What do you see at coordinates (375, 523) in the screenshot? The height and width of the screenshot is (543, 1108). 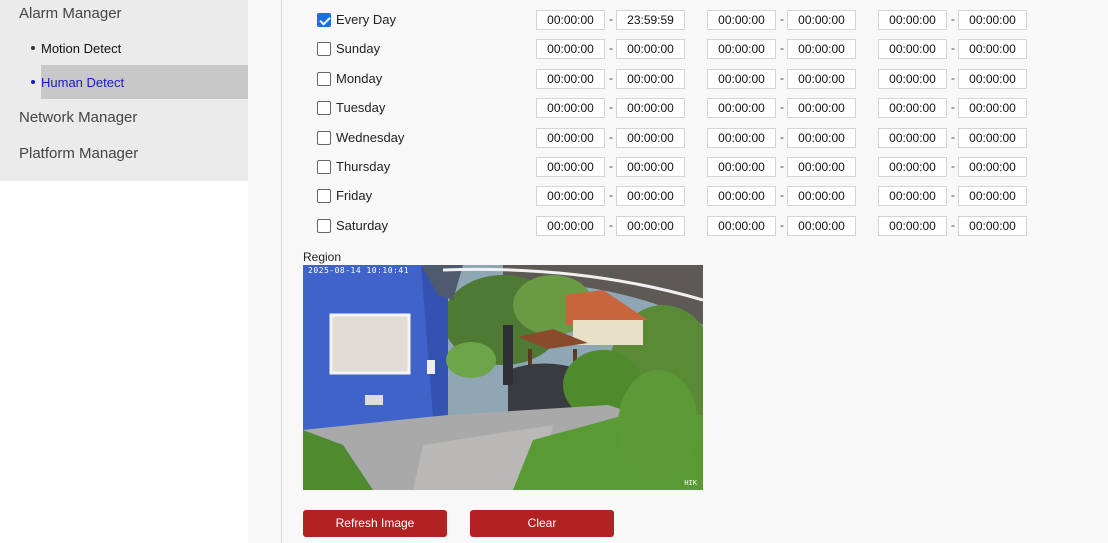 I see `refresh-image-button: Refresh Image` at bounding box center [375, 523].